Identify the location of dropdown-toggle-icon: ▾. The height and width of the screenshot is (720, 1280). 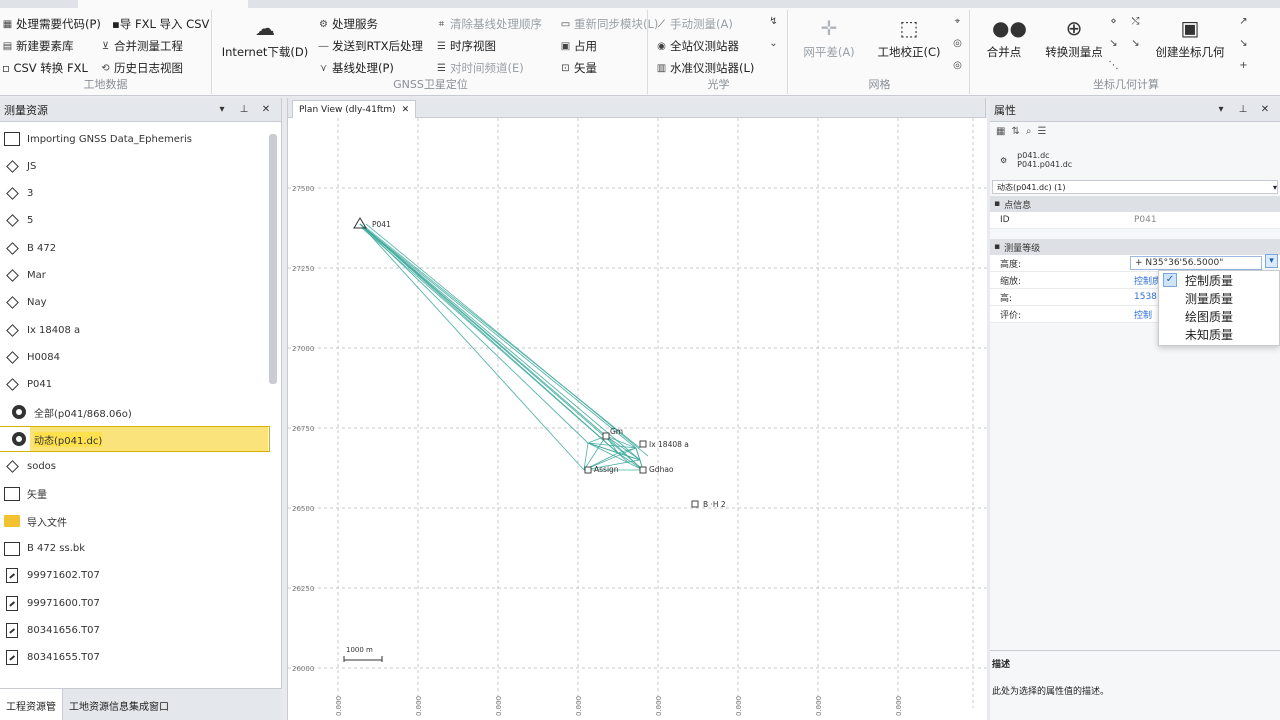
(1271, 261).